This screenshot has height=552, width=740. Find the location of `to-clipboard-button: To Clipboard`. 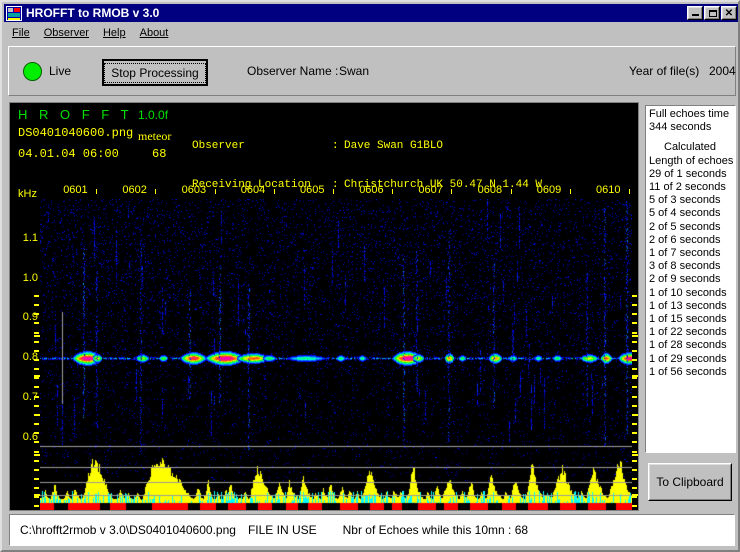

to-clipboard-button: To Clipboard is located at coordinates (690, 482).